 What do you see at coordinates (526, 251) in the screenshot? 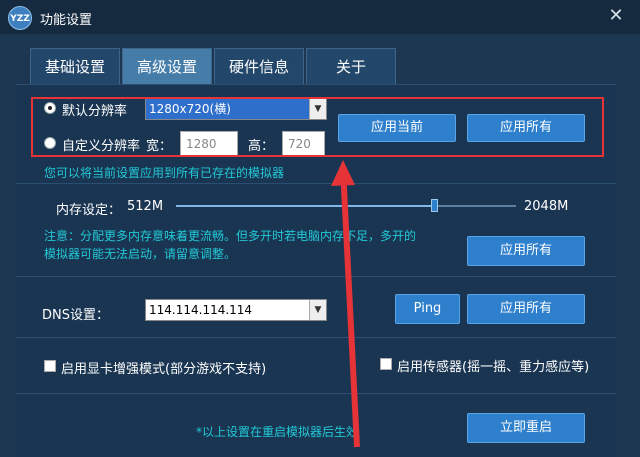
I see `apply-all-memory-button: 应用所有` at bounding box center [526, 251].